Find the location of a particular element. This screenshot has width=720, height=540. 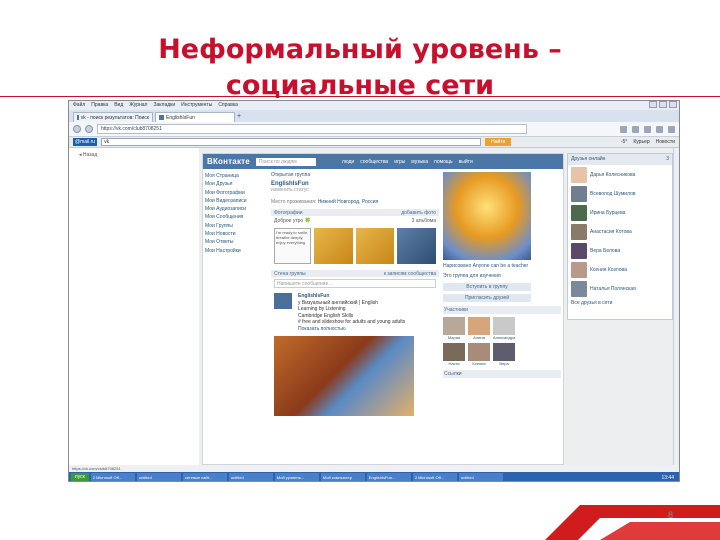

red-stripes-decoration is located at coordinates (632, 522).